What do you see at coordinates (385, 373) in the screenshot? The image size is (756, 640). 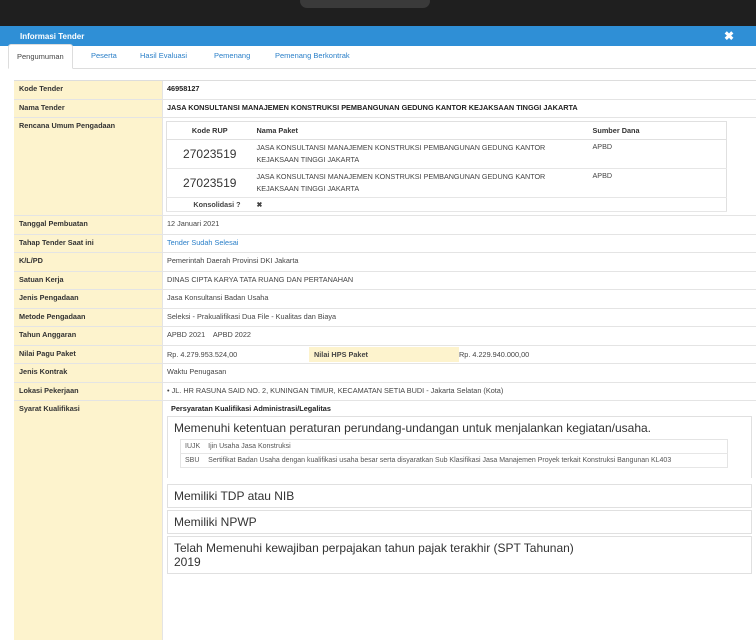 I see `row-kontrak: Jenis Kontrak Waktu Penugasan` at bounding box center [385, 373].